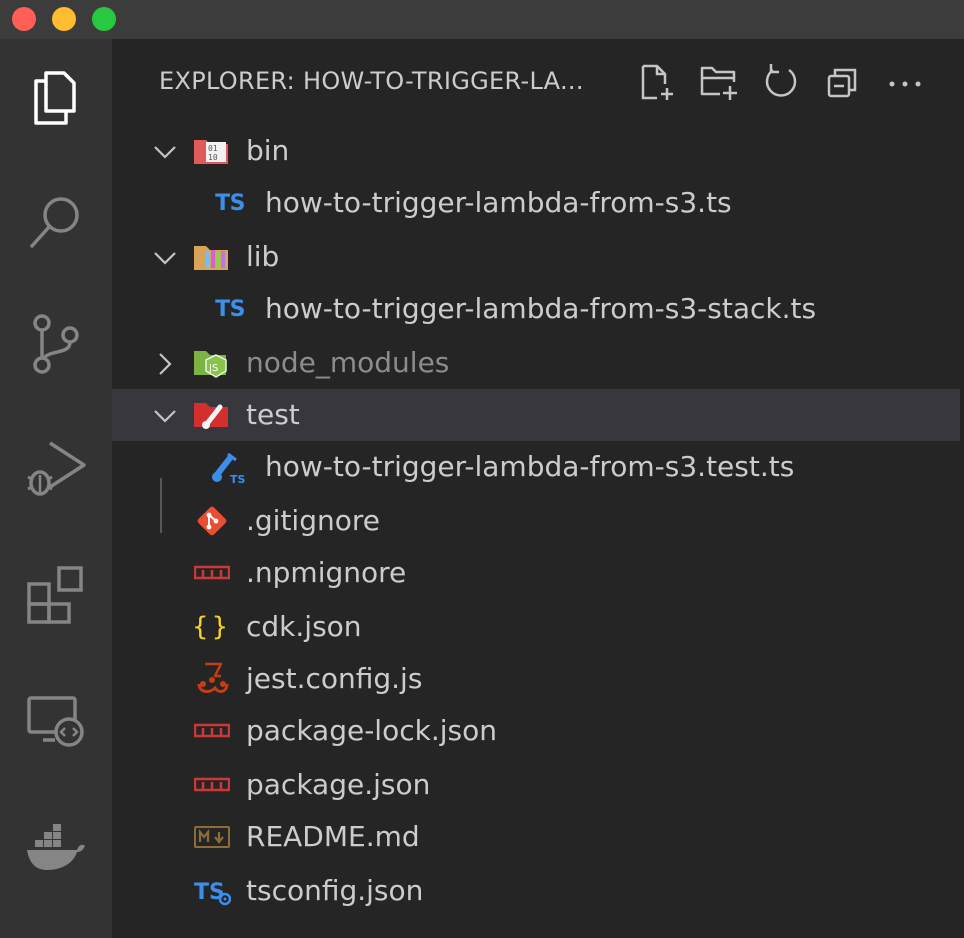  What do you see at coordinates (536, 573) in the screenshot?
I see `tree-item-npmignore: .npmignore` at bounding box center [536, 573].